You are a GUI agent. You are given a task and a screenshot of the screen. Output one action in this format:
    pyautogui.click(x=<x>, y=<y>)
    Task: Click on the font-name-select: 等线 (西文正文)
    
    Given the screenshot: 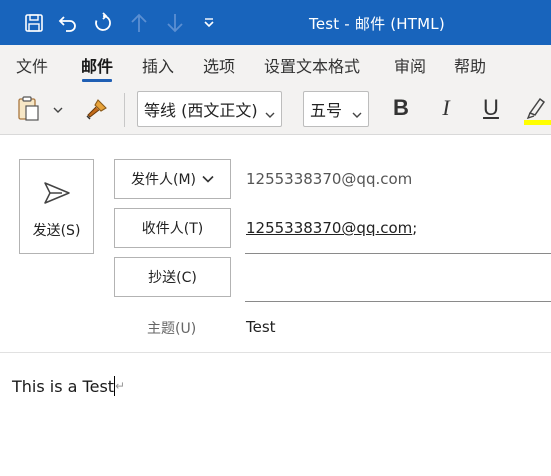 What is the action you would take?
    pyautogui.click(x=209, y=109)
    